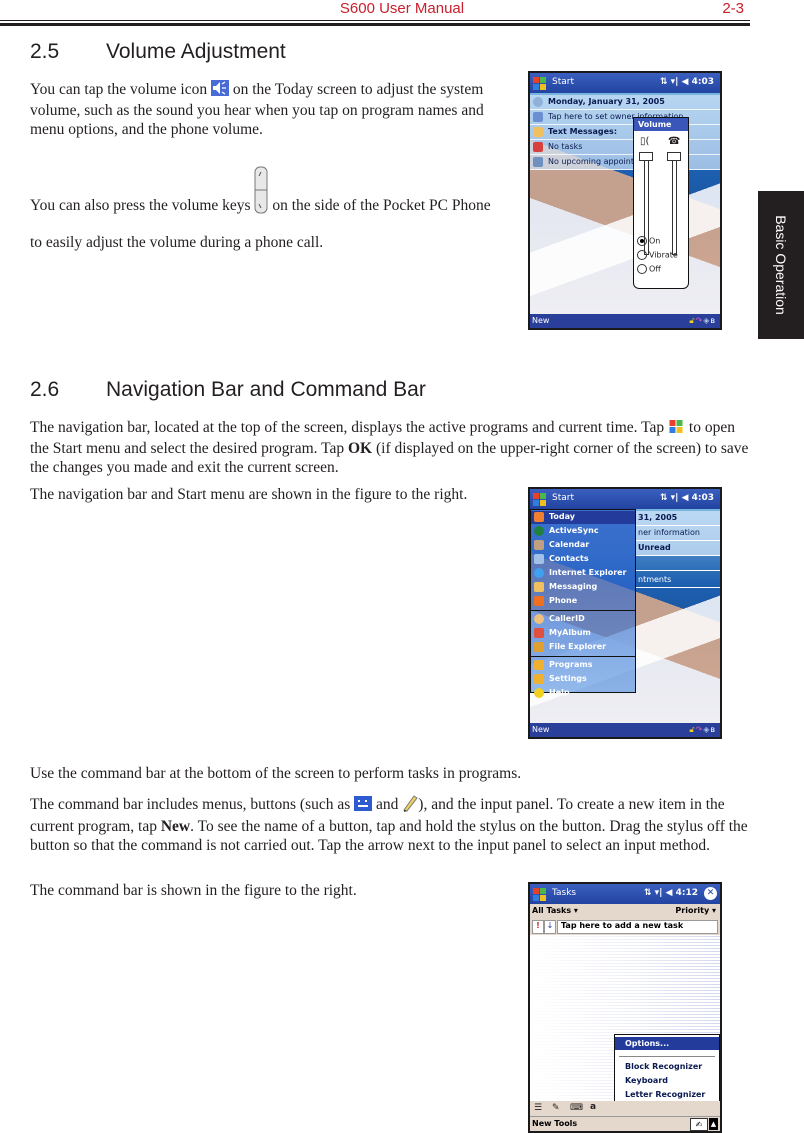 The image size is (804, 1133). I want to click on font-icon: a, so click(593, 1107).